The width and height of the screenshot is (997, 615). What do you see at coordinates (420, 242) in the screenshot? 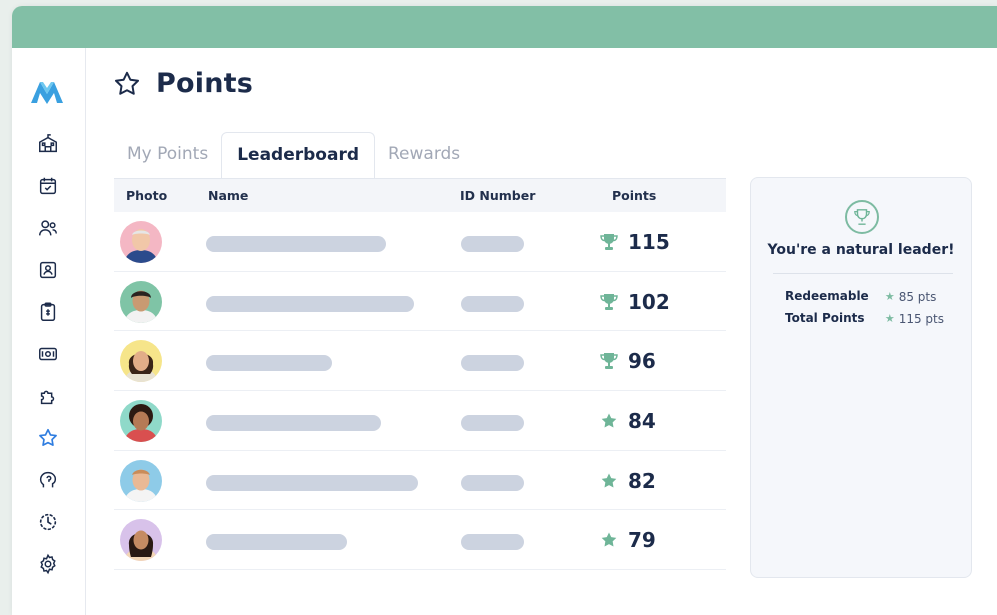
I see `table-row: 115` at bounding box center [420, 242].